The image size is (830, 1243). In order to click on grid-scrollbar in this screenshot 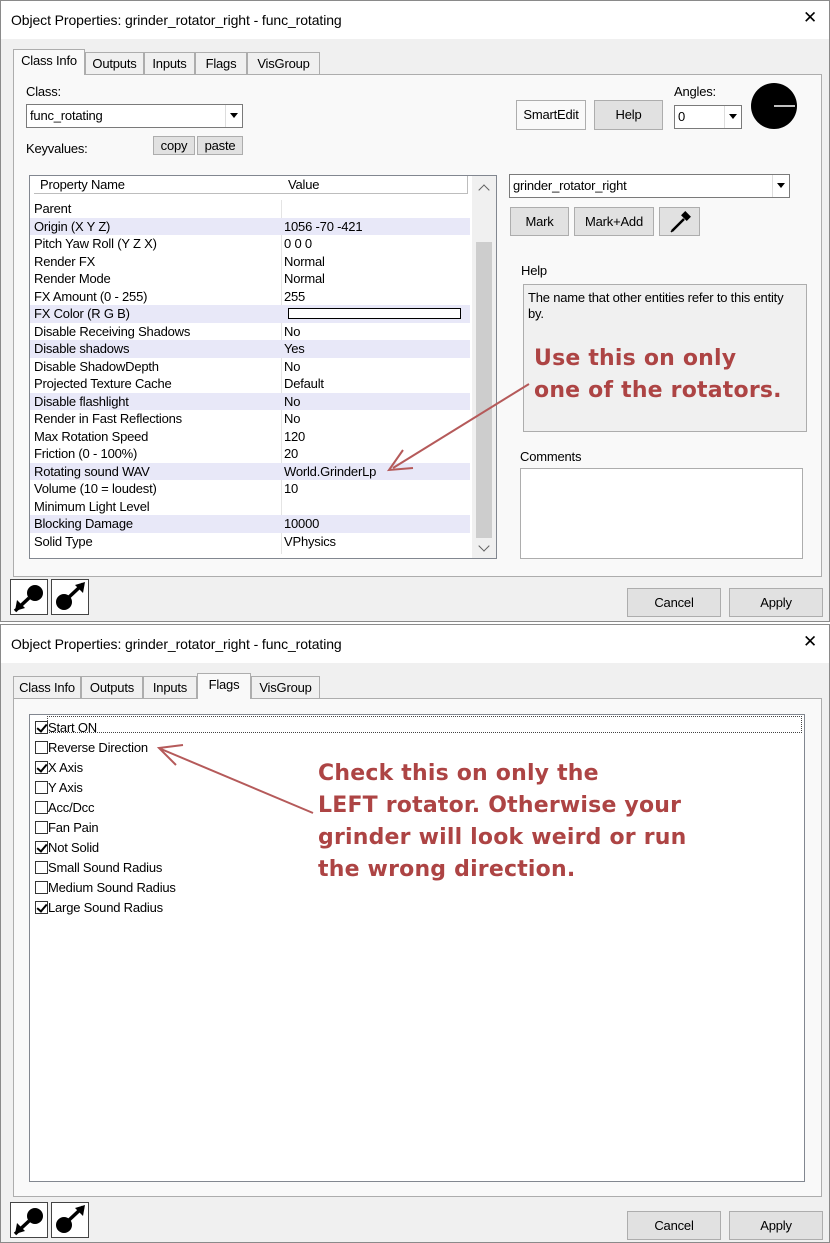, I will do `click(484, 367)`.